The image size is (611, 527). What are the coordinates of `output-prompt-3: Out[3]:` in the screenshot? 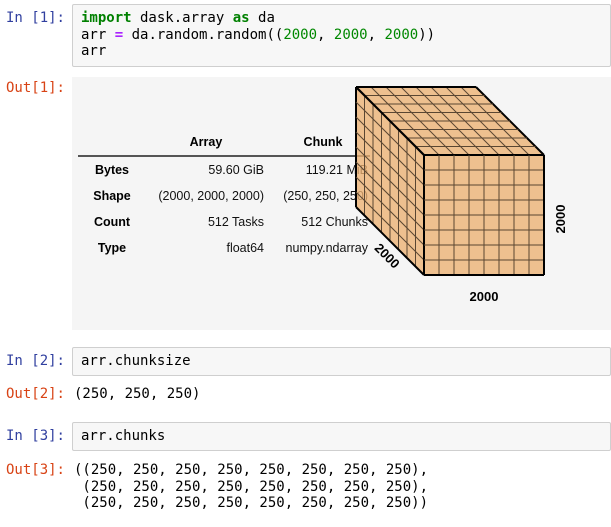 It's located at (35, 470).